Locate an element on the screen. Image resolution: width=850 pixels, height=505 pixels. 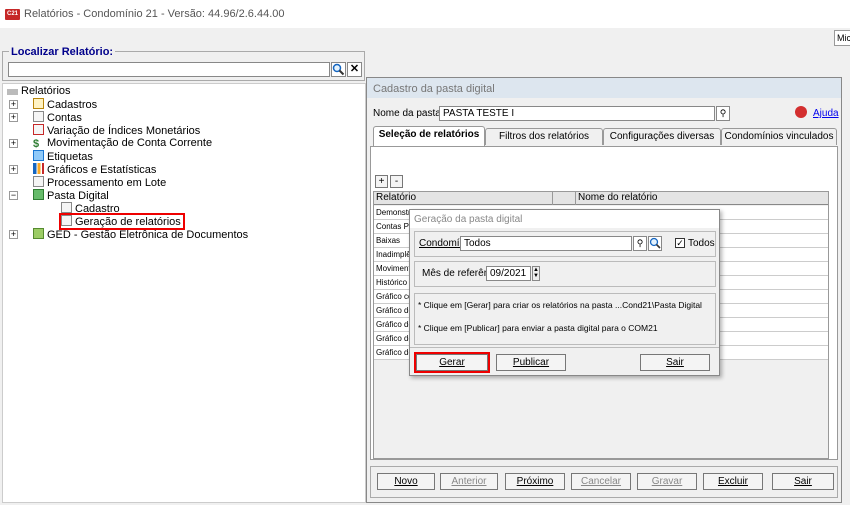
tab-condominios: Condomínios vinculados is located at coordinates (779, 136).